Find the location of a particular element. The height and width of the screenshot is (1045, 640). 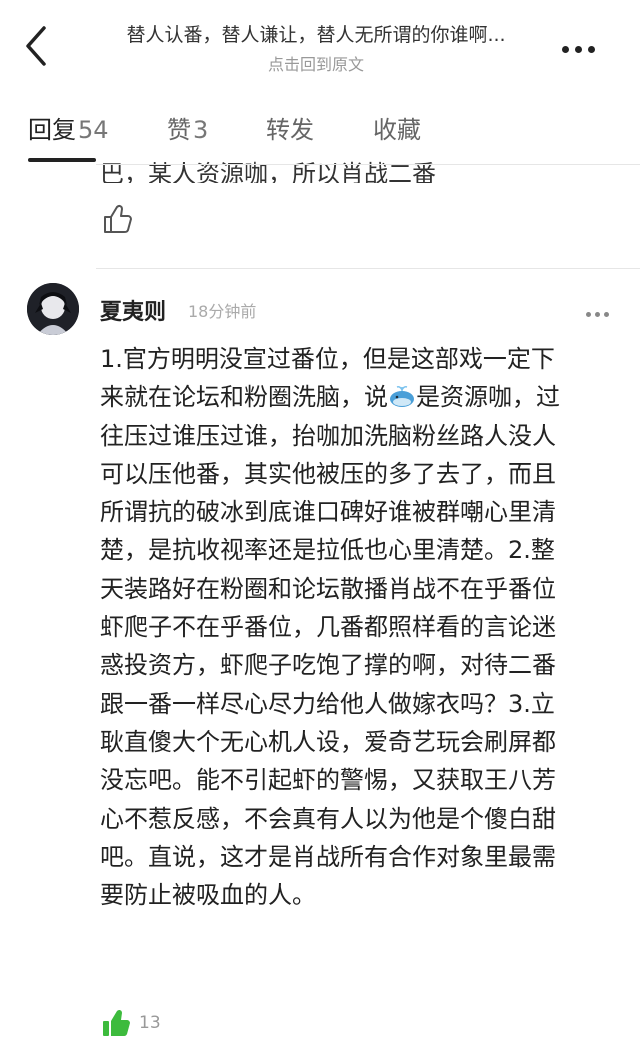

comment-username: 夏夷则 is located at coordinates (133, 310).